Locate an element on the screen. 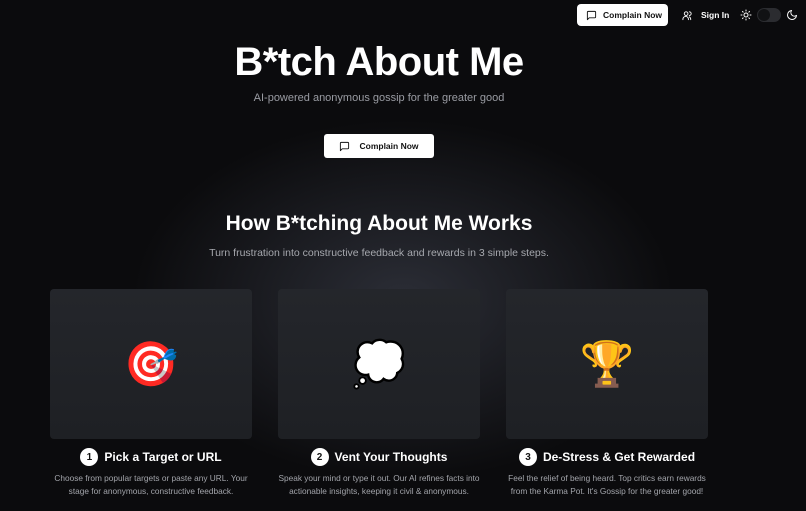 The width and height of the screenshot is (806, 511). step-card-2: 💭 is located at coordinates (379, 364).